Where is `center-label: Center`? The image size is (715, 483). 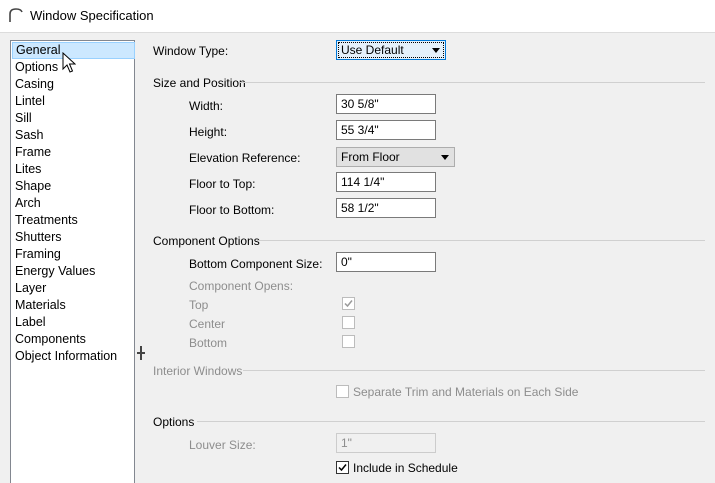 center-label: Center is located at coordinates (207, 324).